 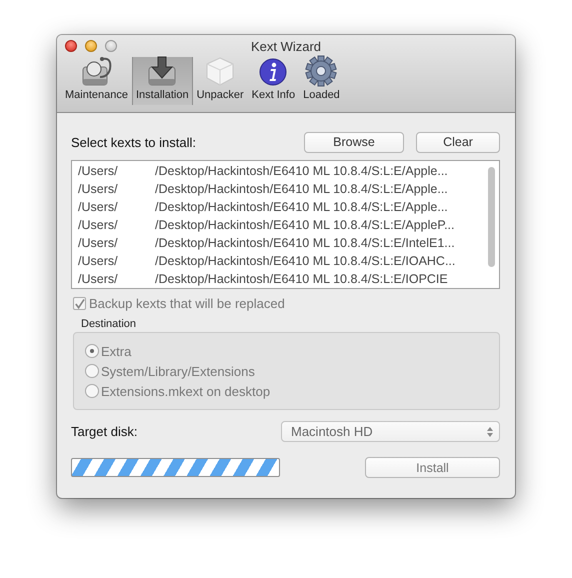 I want to click on window-title: Kext Wizard, so click(x=286, y=46).